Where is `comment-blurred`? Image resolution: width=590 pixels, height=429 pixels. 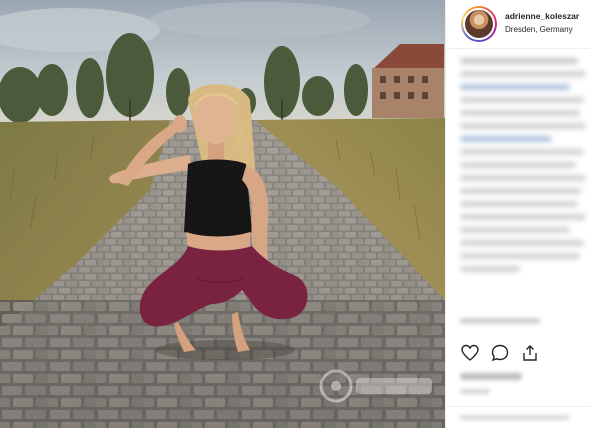 comment-blurred is located at coordinates (500, 321).